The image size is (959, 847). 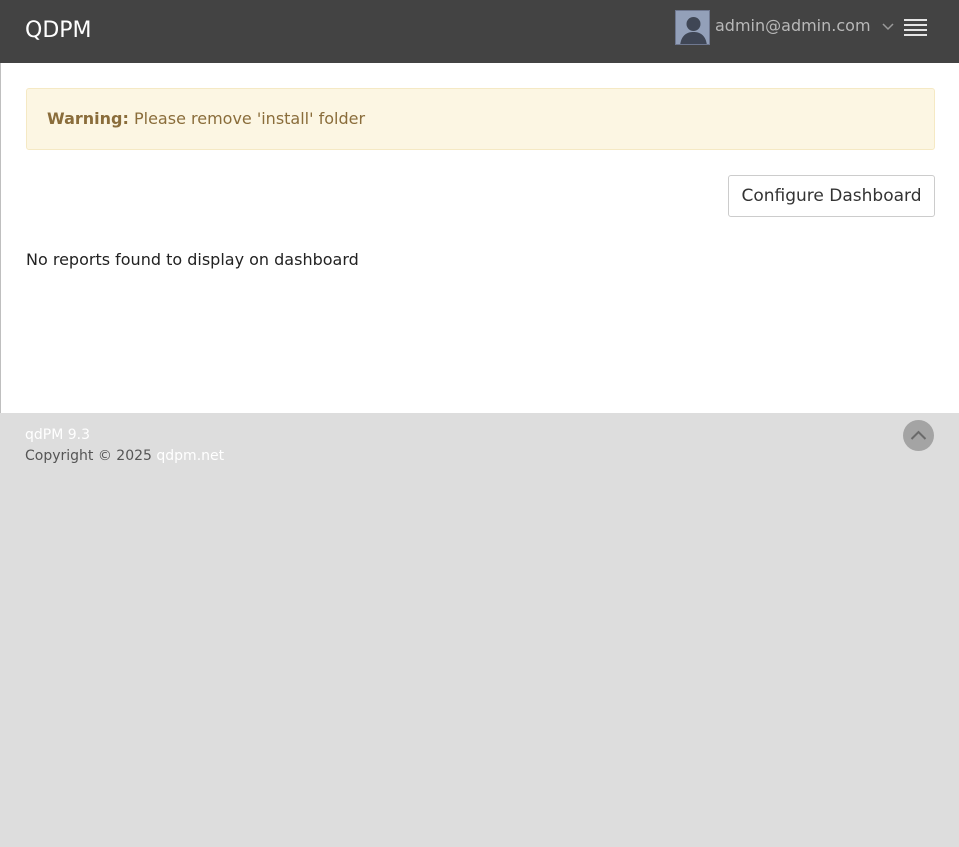 What do you see at coordinates (88, 456) in the screenshot?
I see `copyright-label: Copyright © 2025` at bounding box center [88, 456].